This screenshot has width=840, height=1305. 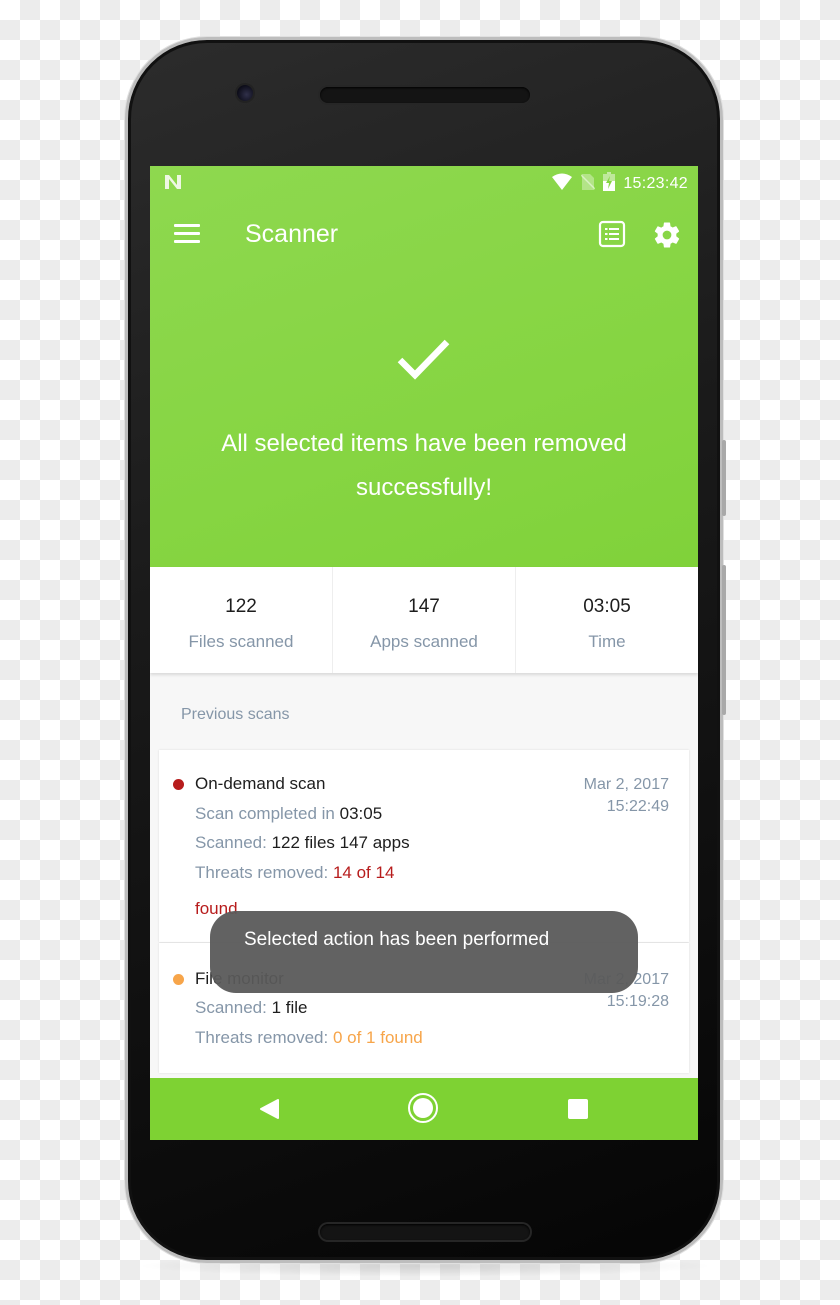 I want to click on top-speaker, so click(x=425, y=95).